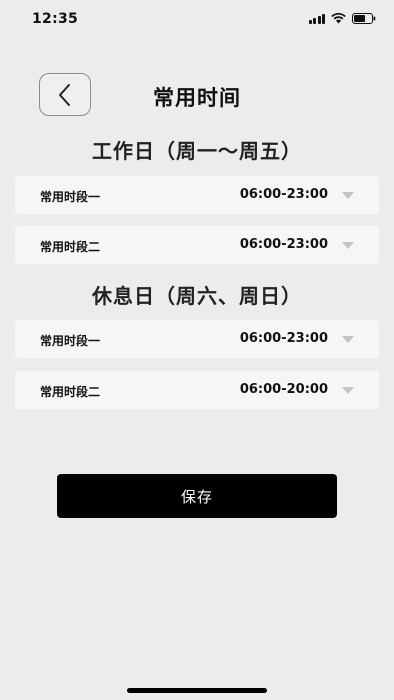 The image size is (394, 700). I want to click on restday-time-slot-1: 常用时段一 06:00-23:00, so click(197, 339).